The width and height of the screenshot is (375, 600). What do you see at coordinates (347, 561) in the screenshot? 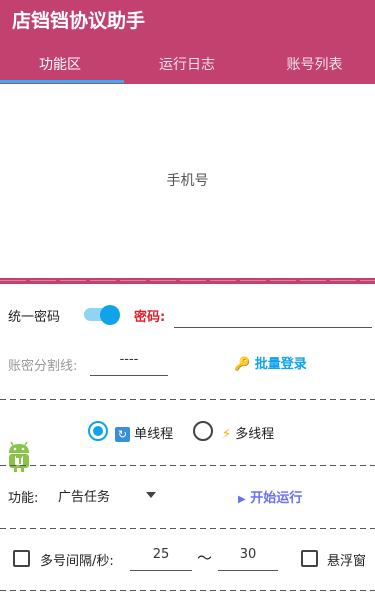
I see `floating-window-label: 悬浮窗` at bounding box center [347, 561].